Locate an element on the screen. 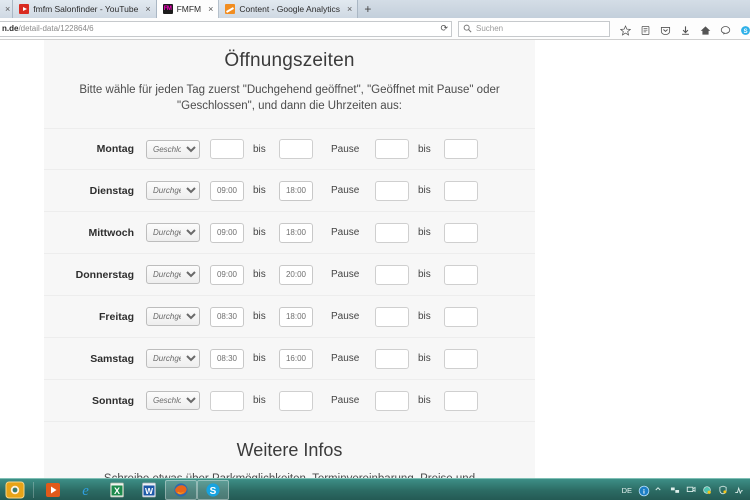  taskbar-item-skype: S is located at coordinates (213, 490).